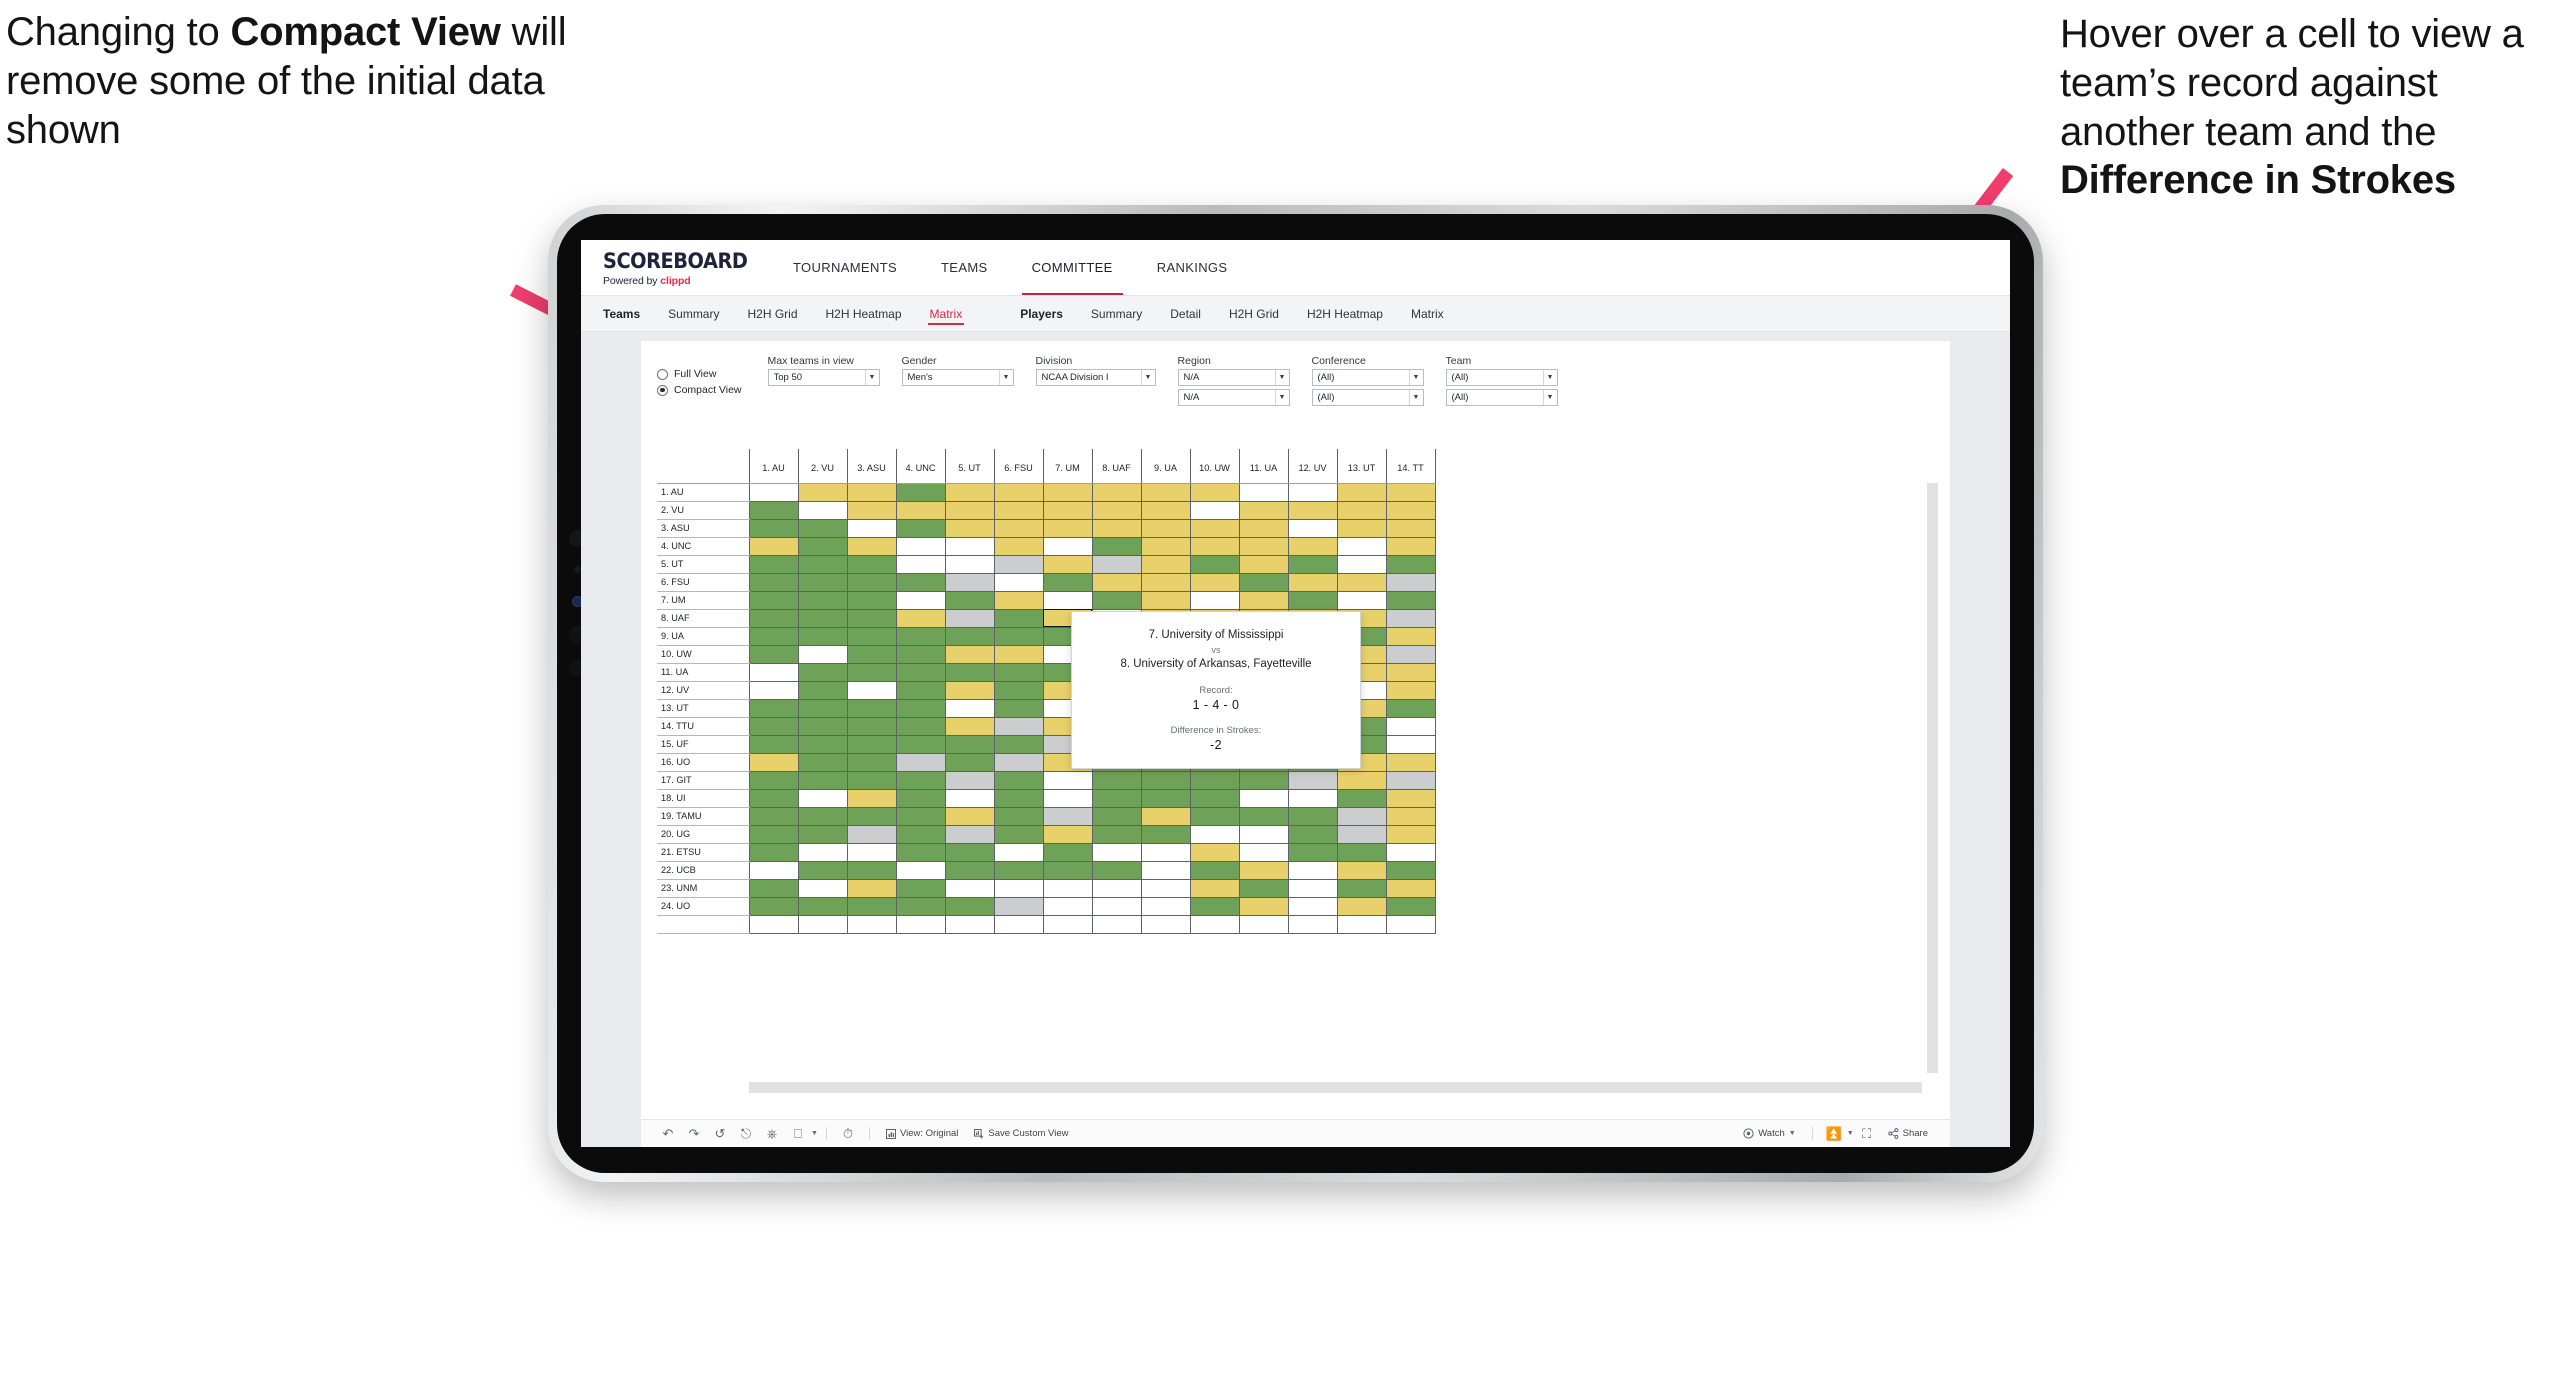  I want to click on filter-division-select: NCAA Division I ▼, so click(1095, 377).